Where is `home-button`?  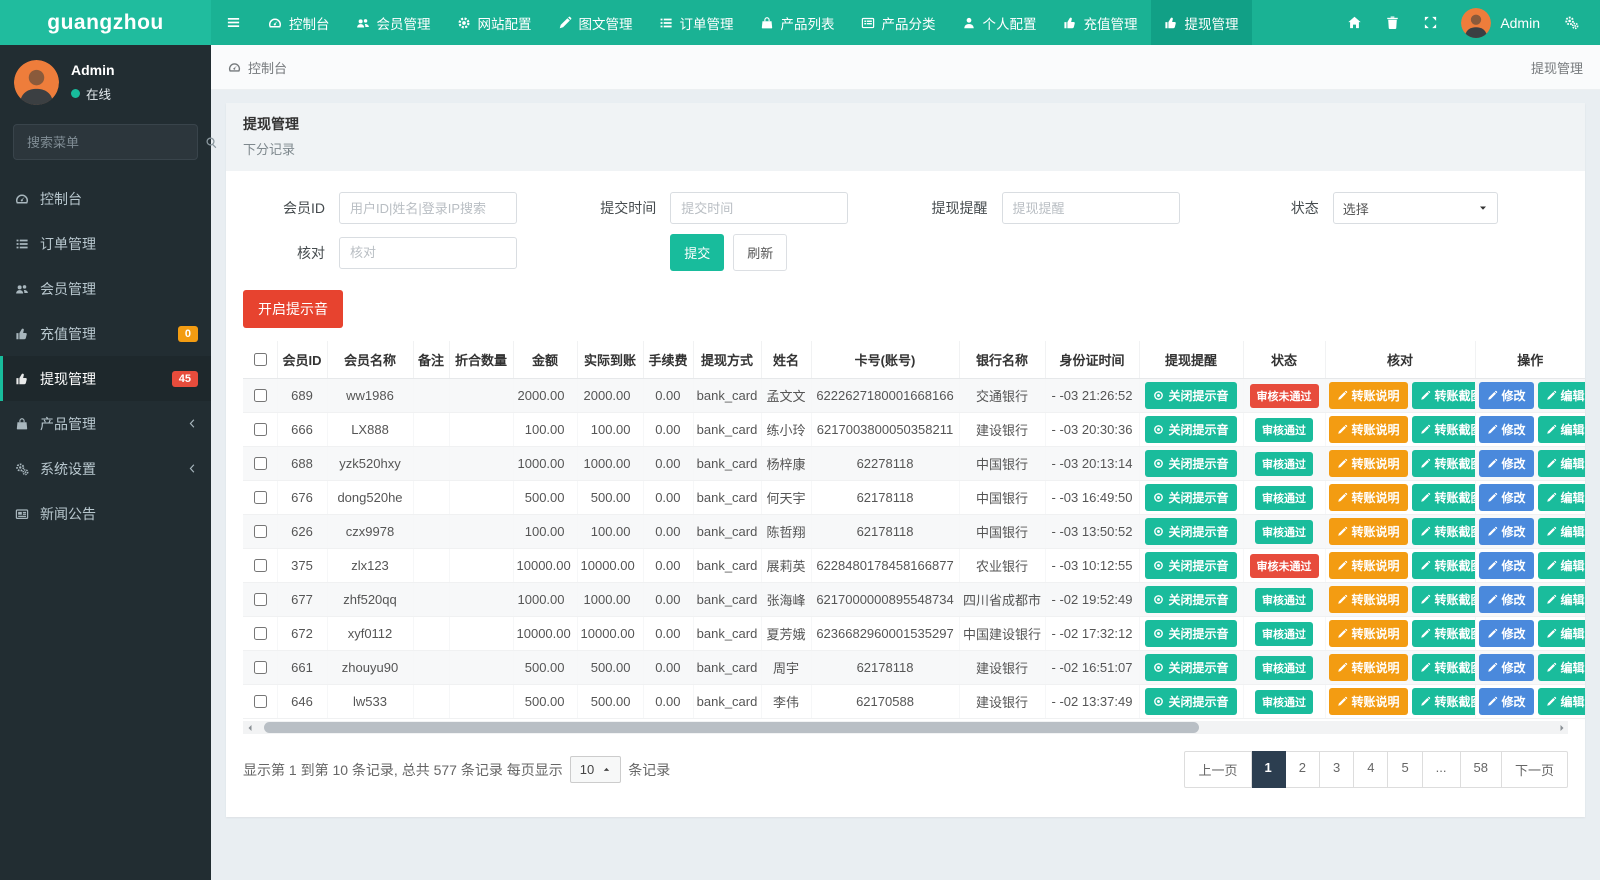 home-button is located at coordinates (1354, 22).